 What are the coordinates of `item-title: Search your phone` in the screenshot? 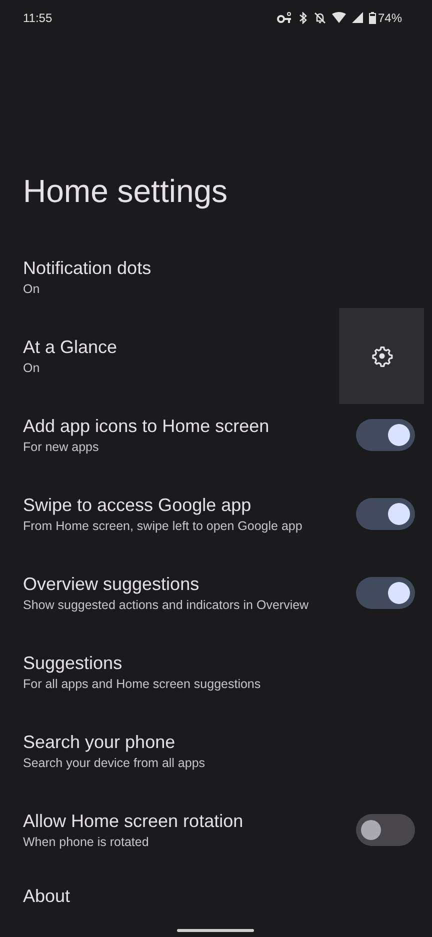 It's located at (99, 742).